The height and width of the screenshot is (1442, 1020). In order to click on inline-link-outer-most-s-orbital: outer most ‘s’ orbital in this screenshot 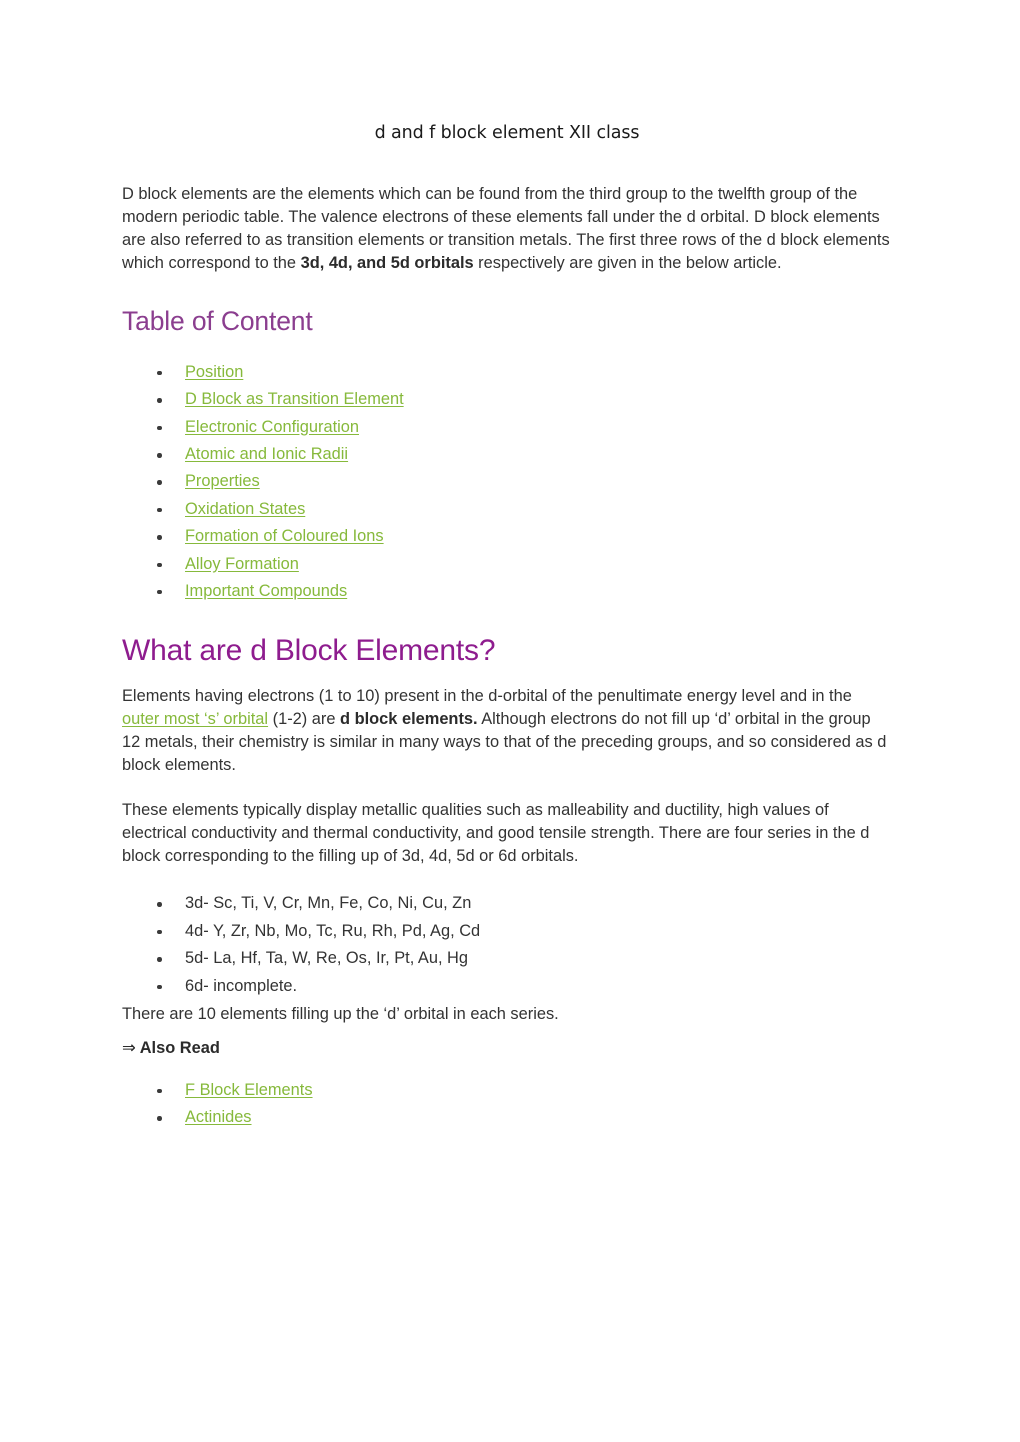, I will do `click(195, 719)`.